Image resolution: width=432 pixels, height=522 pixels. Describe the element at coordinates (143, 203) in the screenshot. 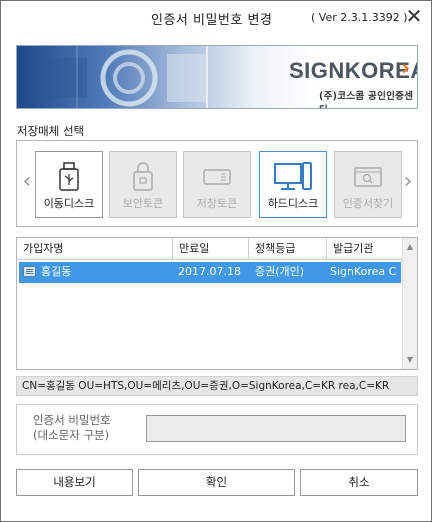

I see `media-label: 보안토큰` at that location.